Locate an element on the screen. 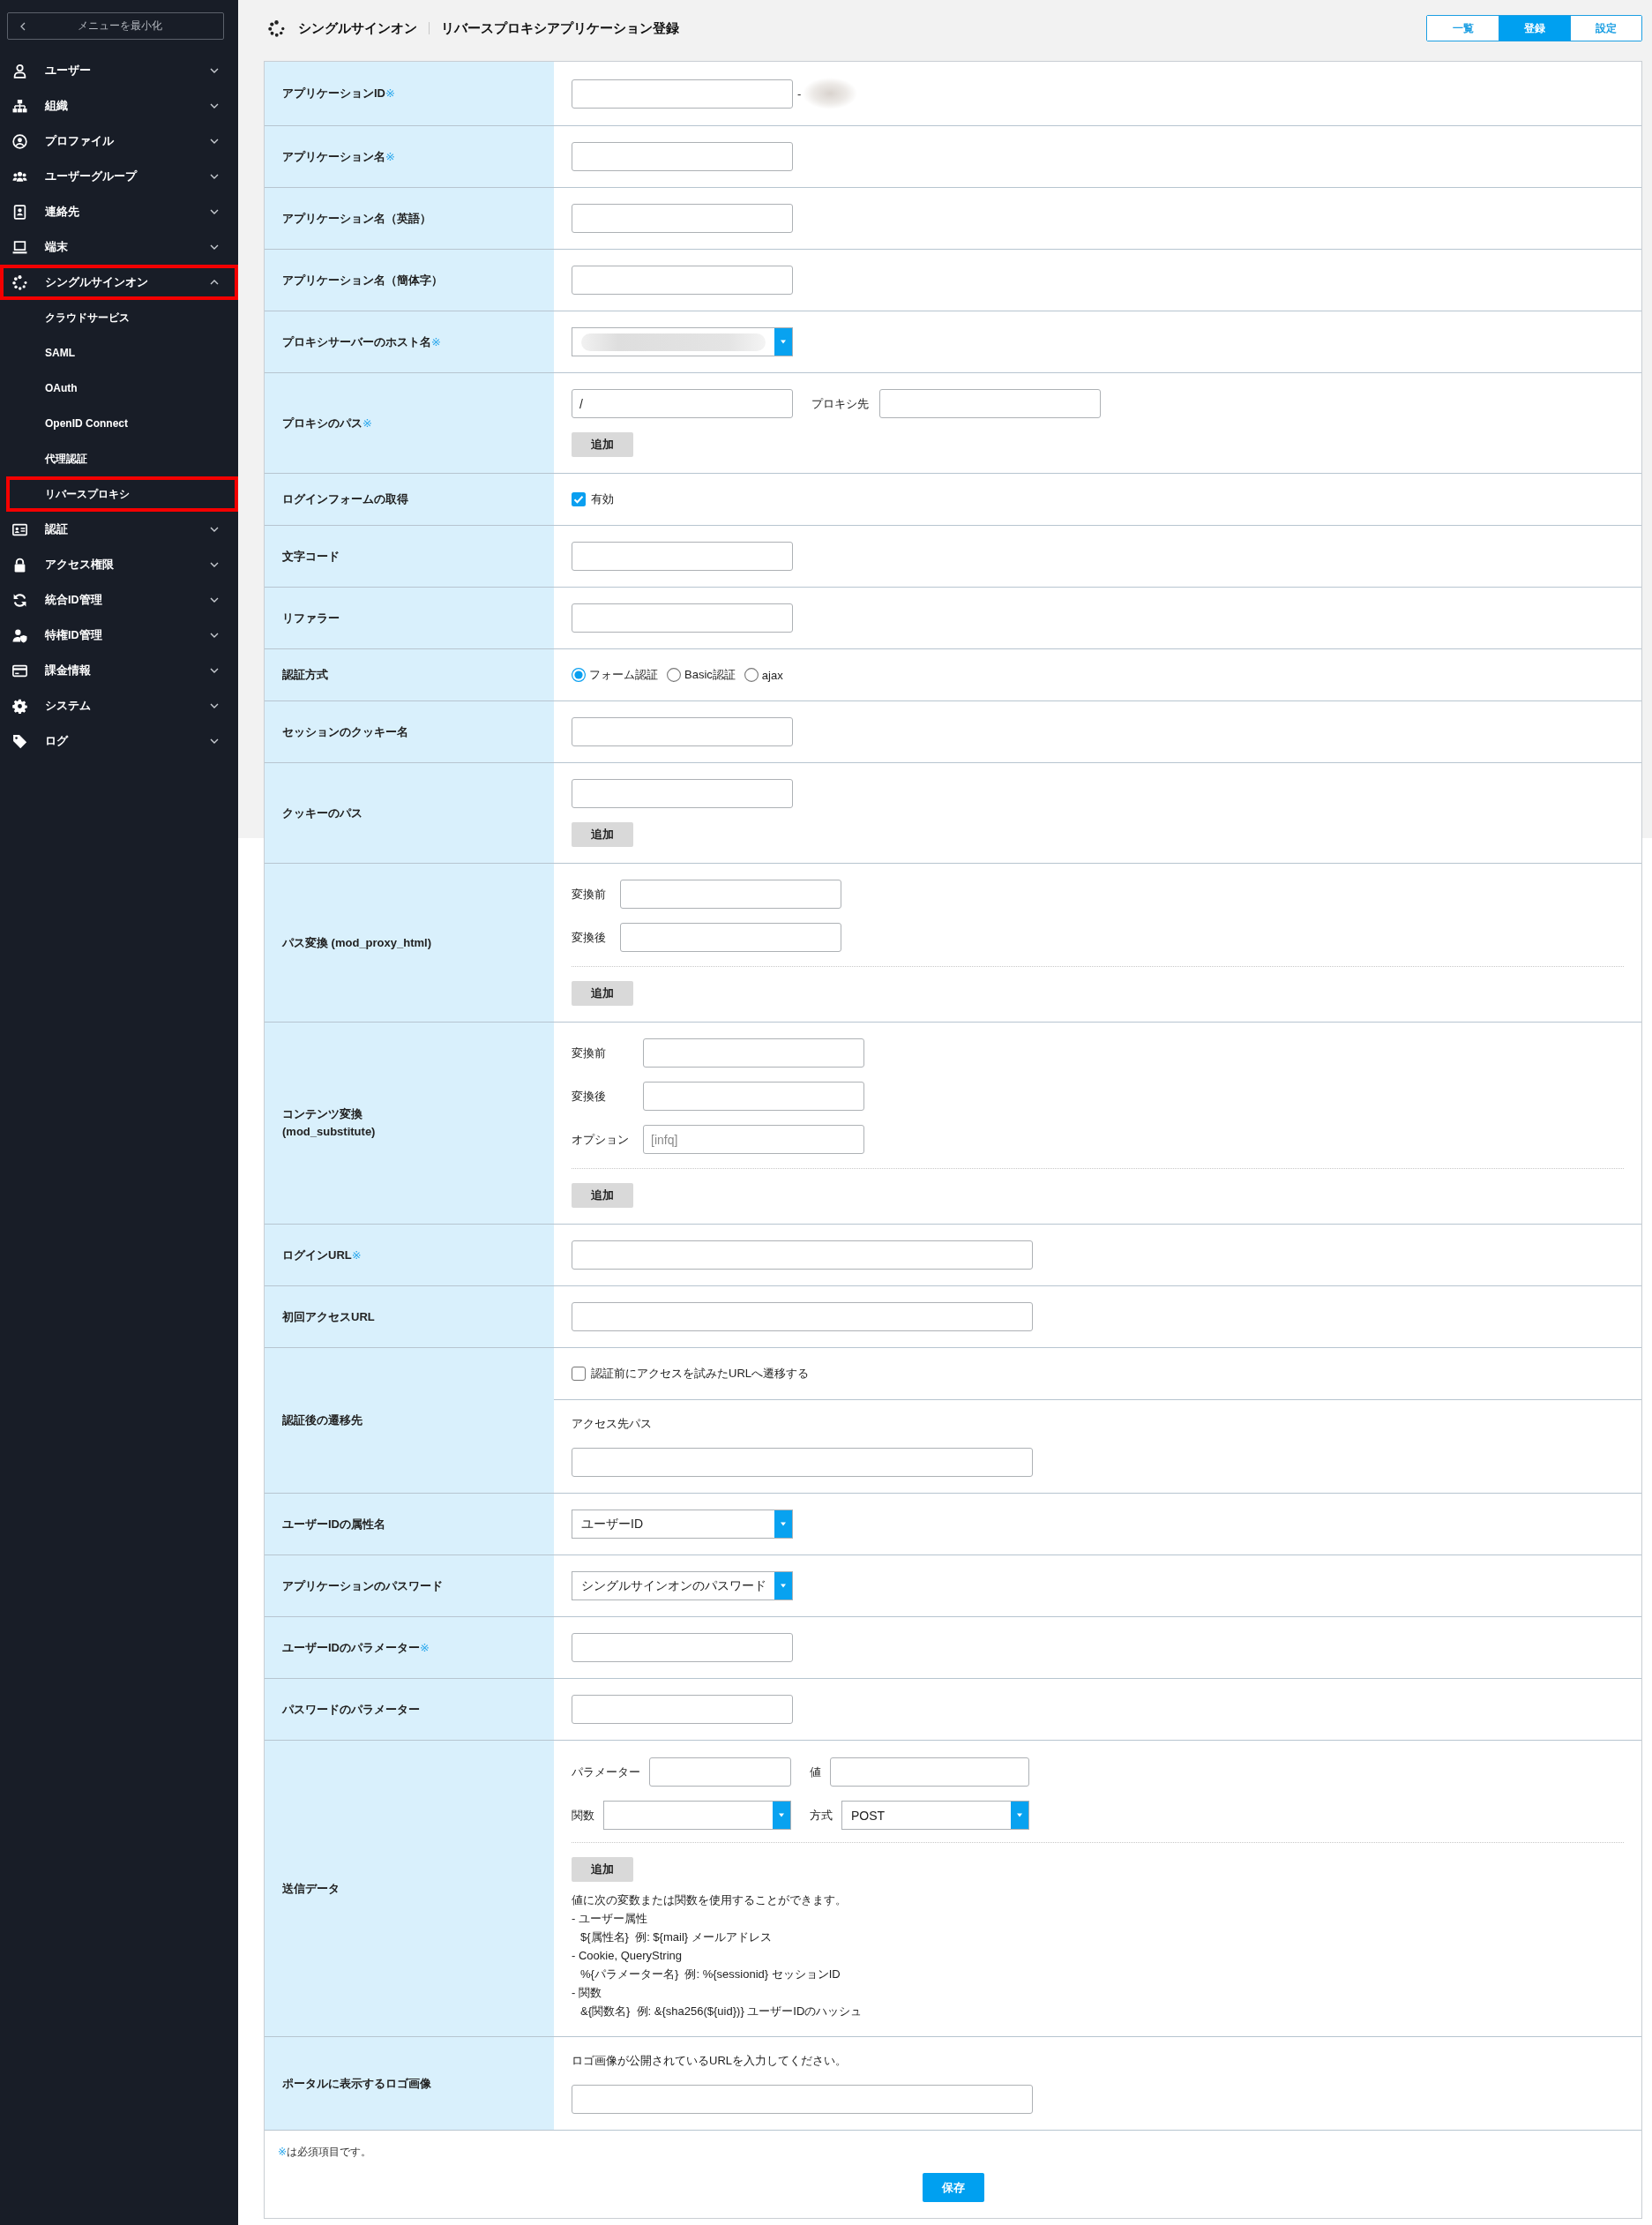  menu-item: 連絡先 is located at coordinates (119, 211).